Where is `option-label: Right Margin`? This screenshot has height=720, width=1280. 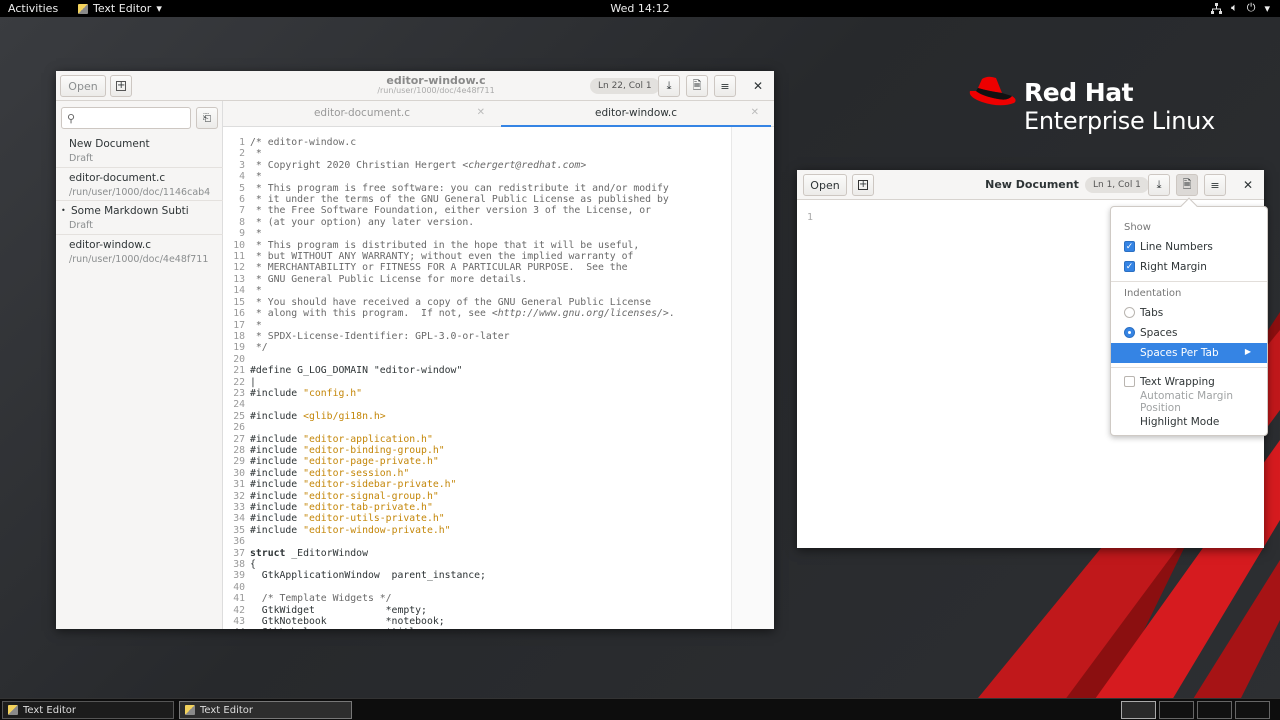
option-label: Right Margin is located at coordinates (1173, 267).